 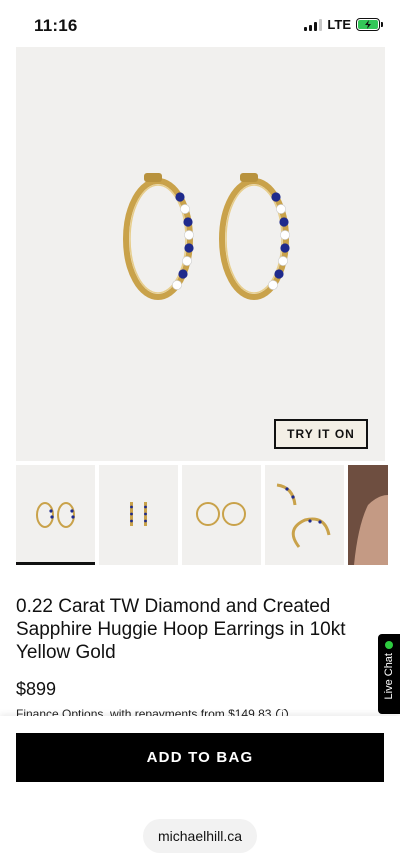 I want to click on status-time: 11:16, so click(x=56, y=25).